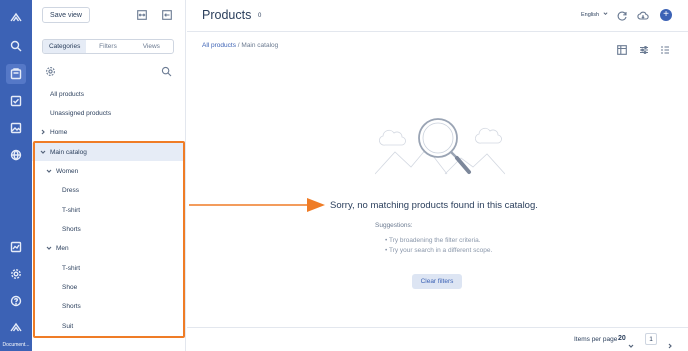 The width and height of the screenshot is (688, 351). I want to click on gear-icon, so click(50, 70).